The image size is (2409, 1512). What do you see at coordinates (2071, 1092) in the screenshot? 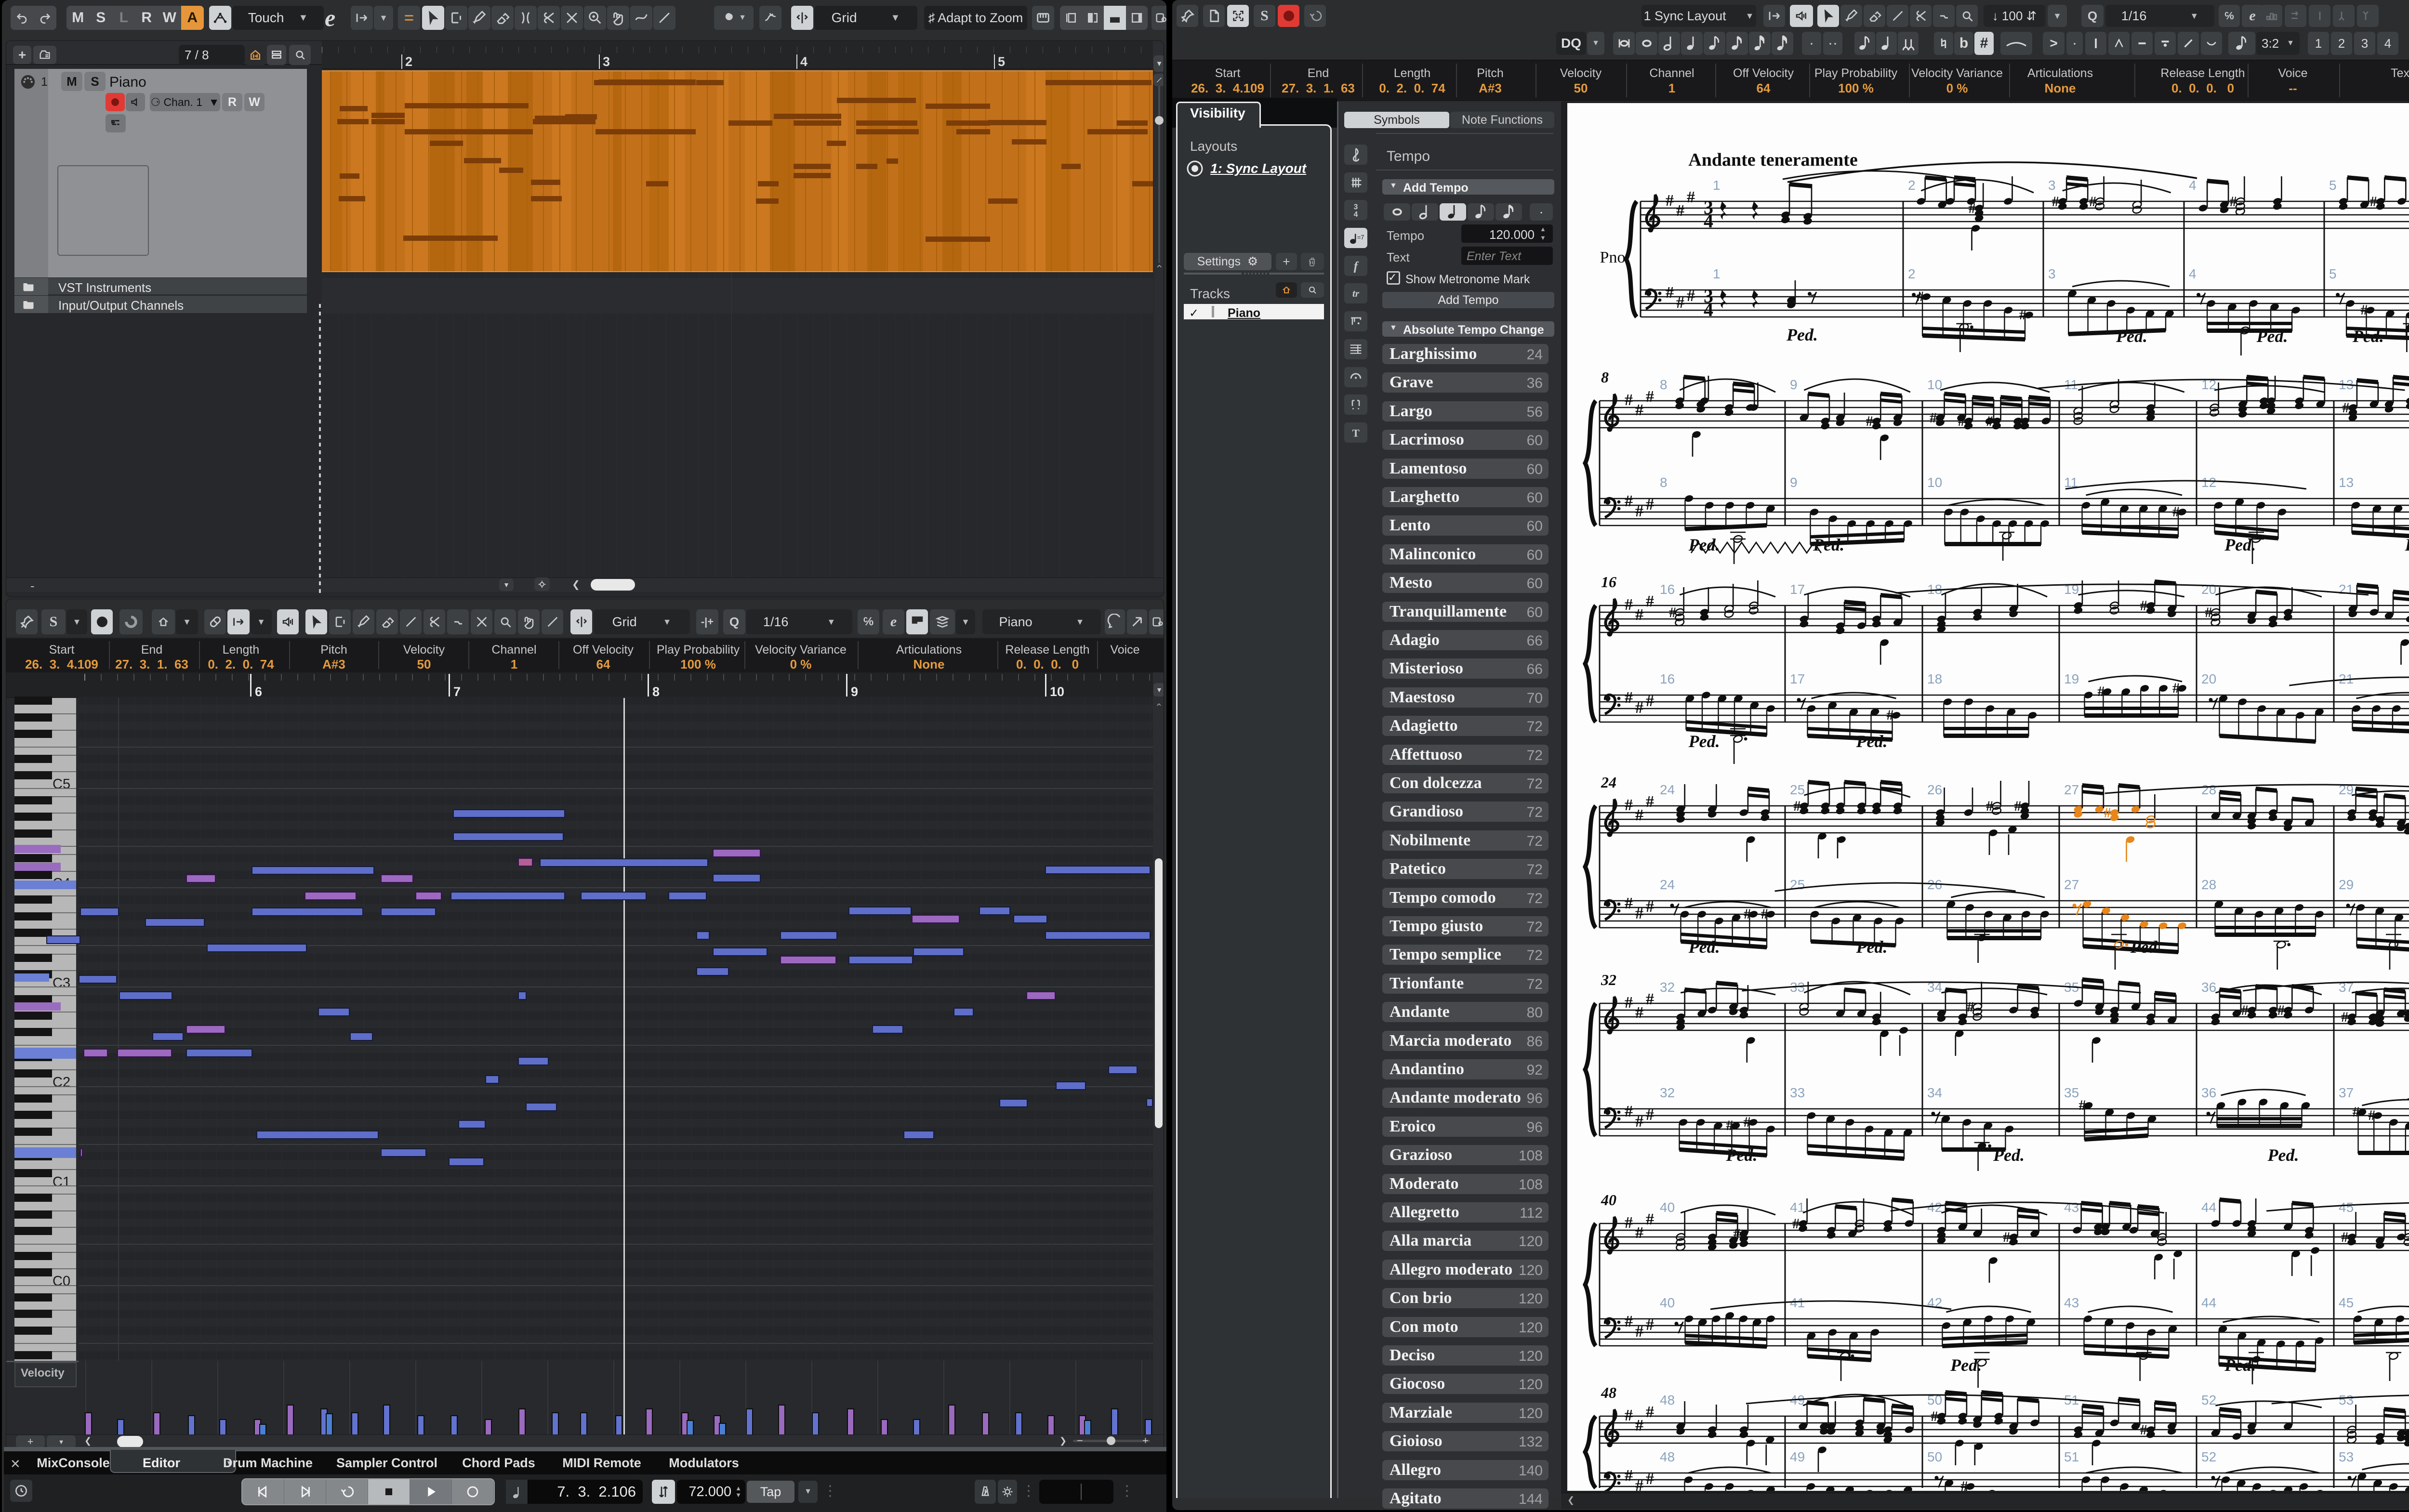
I see `svg-text: 35` at bounding box center [2071, 1092].